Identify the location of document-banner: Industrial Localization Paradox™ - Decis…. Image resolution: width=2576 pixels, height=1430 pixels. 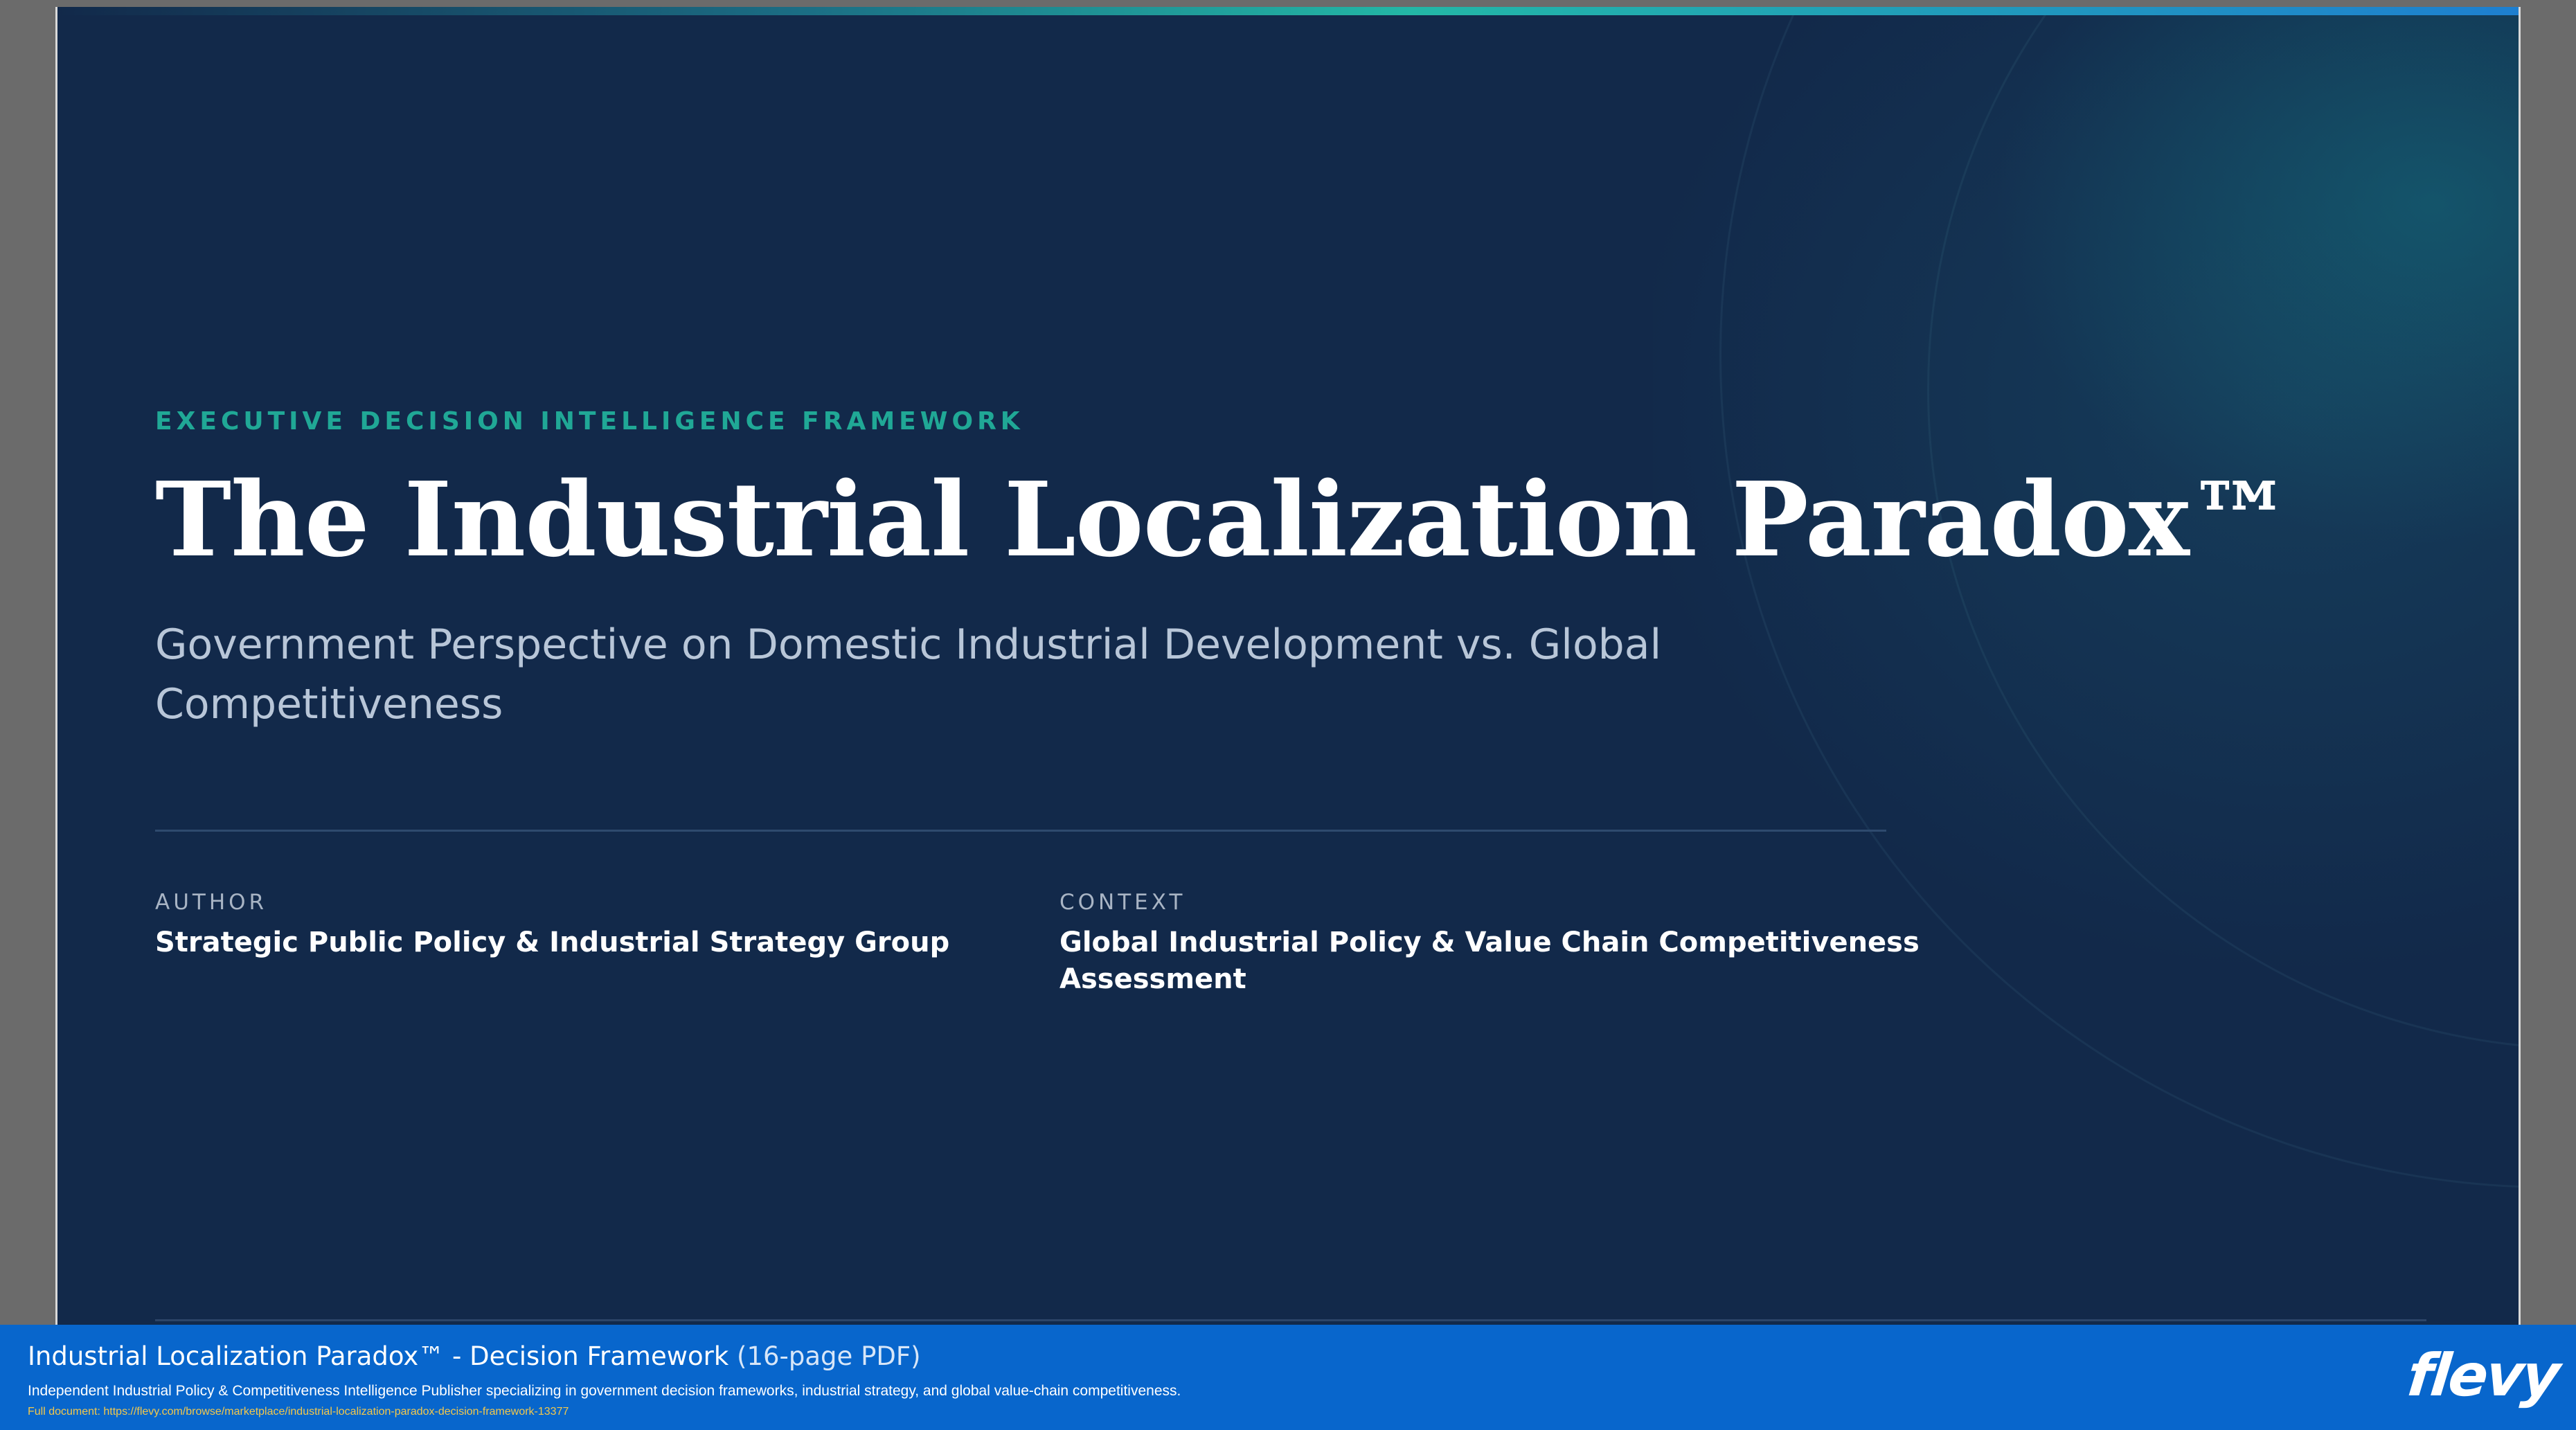
(1288, 1377).